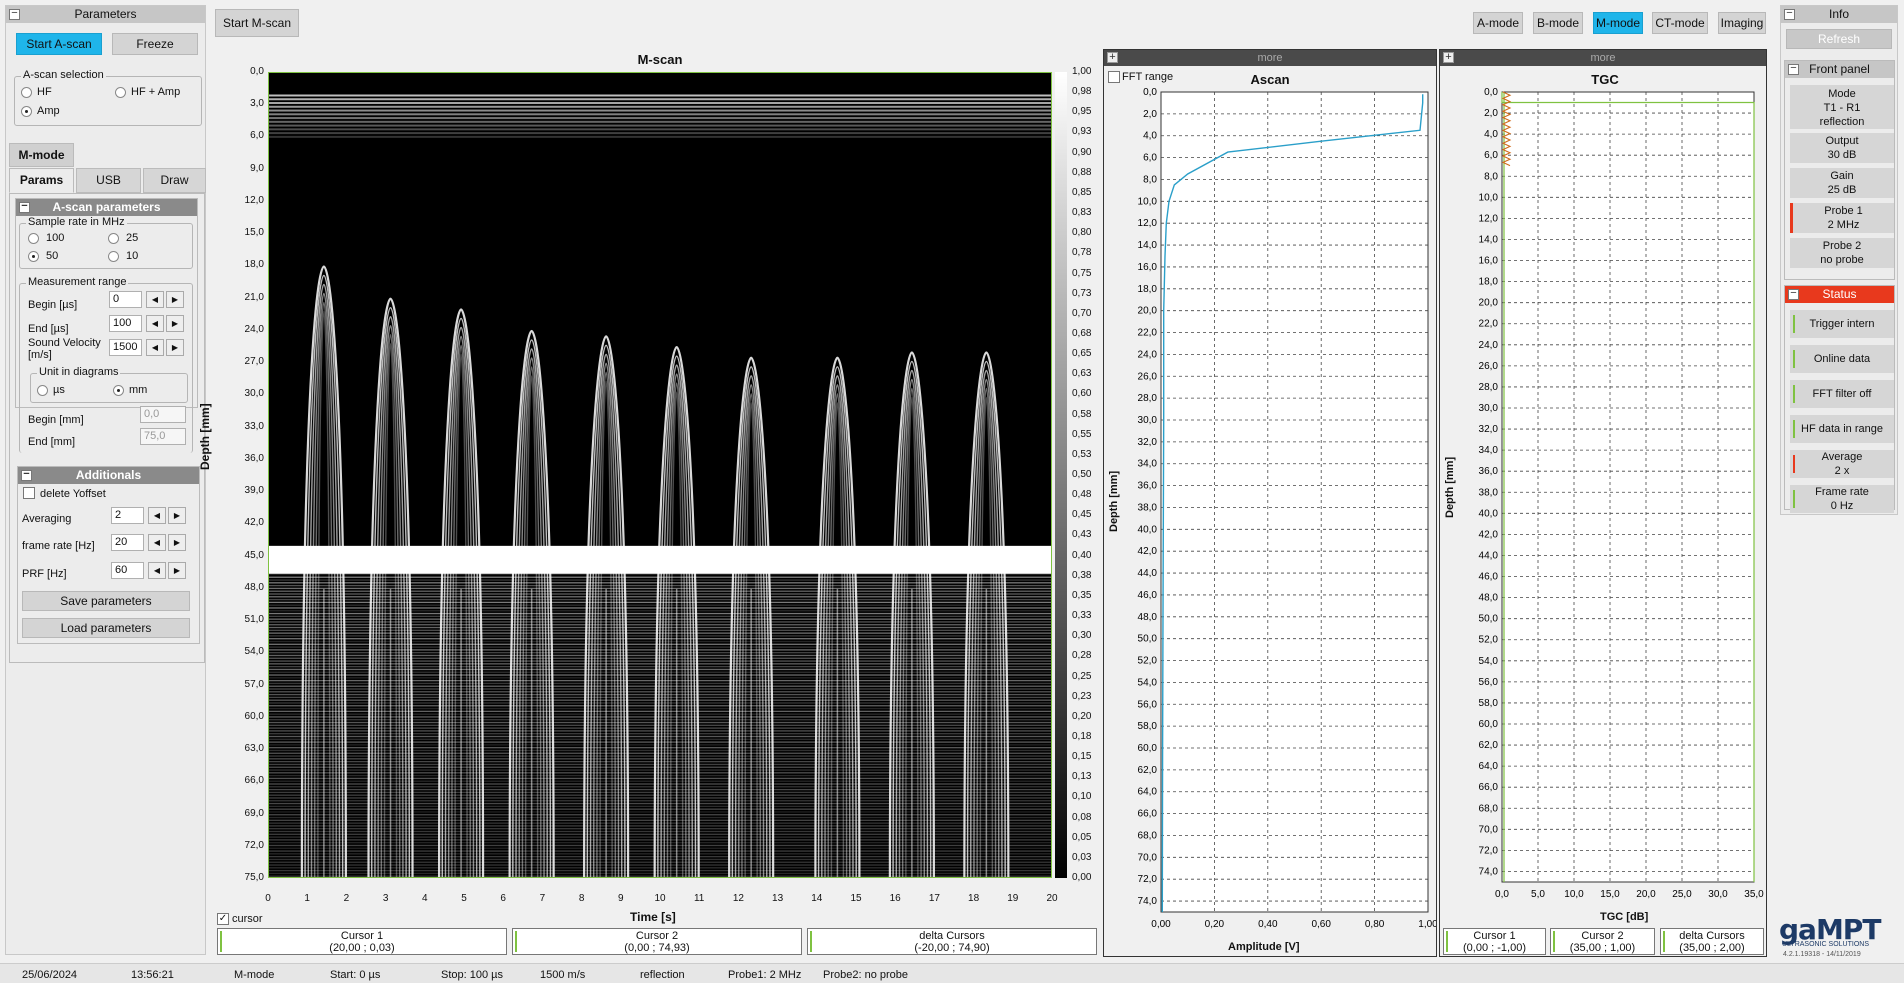 Image resolution: width=1904 pixels, height=983 pixels. I want to click on mode-button-a-mode: A-mode, so click(1498, 23).